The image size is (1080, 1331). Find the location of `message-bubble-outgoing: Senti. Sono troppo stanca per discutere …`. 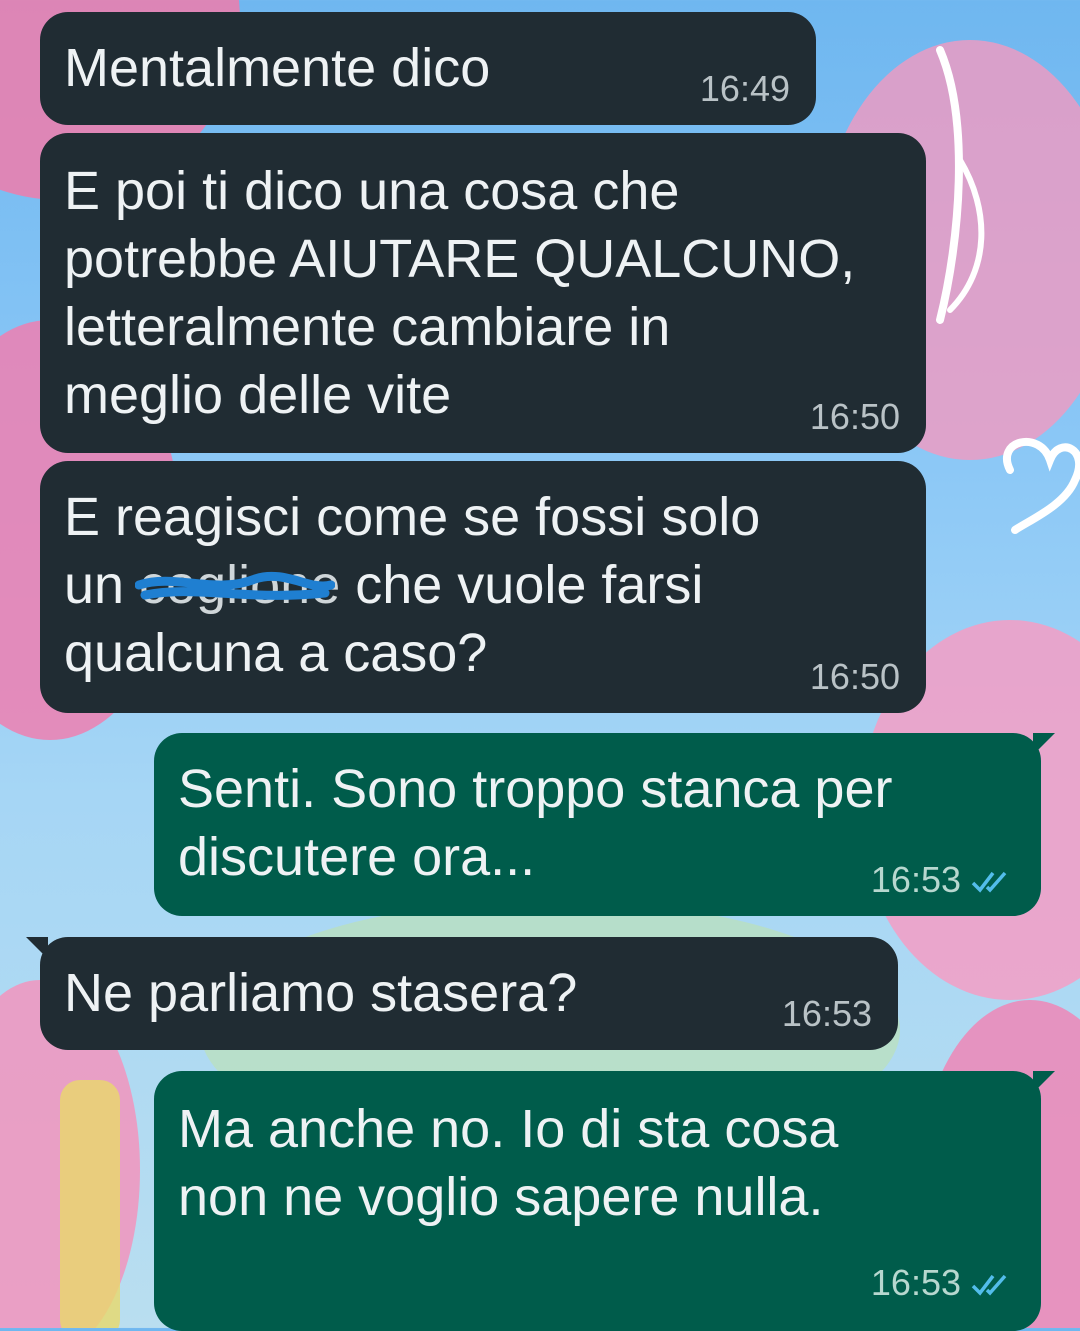

message-bubble-outgoing: Senti. Sono troppo stanca per discutere … is located at coordinates (604, 824).